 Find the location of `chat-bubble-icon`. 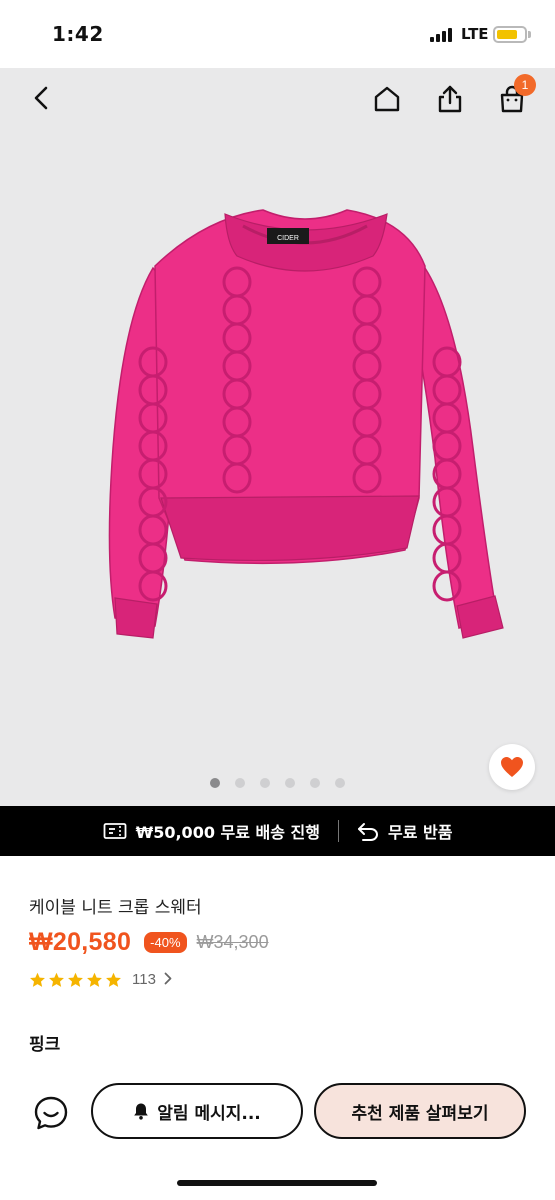

chat-bubble-icon is located at coordinates (51, 1113).